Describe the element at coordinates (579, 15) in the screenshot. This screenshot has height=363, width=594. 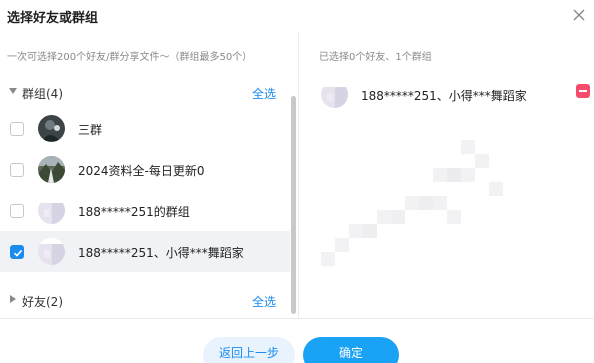
I see `close-icon` at that location.